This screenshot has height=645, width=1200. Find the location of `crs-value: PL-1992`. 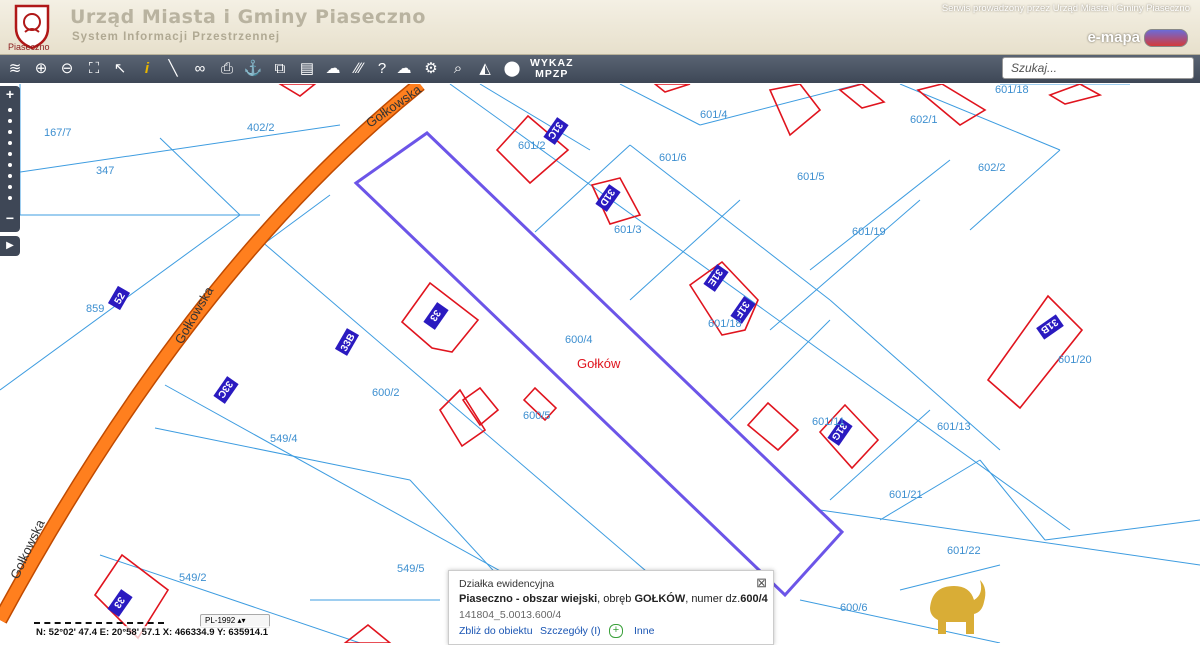

crs-value: PL-1992 is located at coordinates (220, 620).